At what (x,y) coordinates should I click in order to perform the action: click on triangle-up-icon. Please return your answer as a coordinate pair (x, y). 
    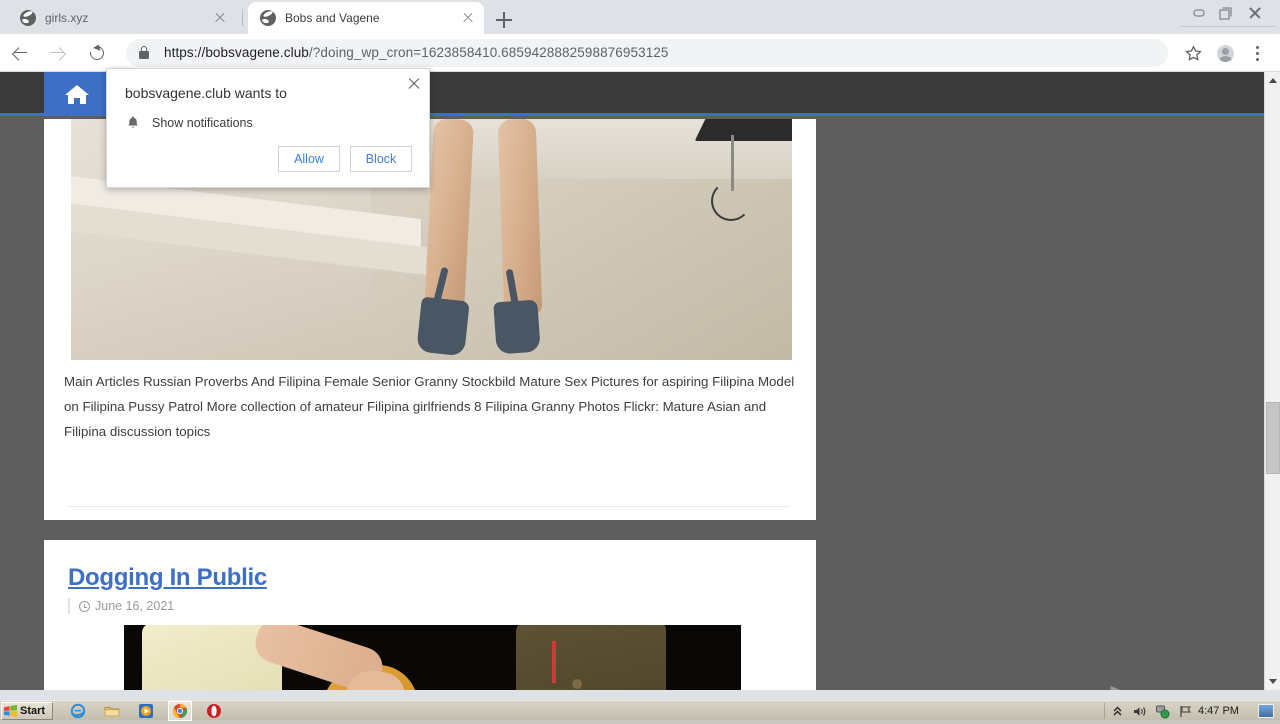
    Looking at the image, I should click on (1273, 80).